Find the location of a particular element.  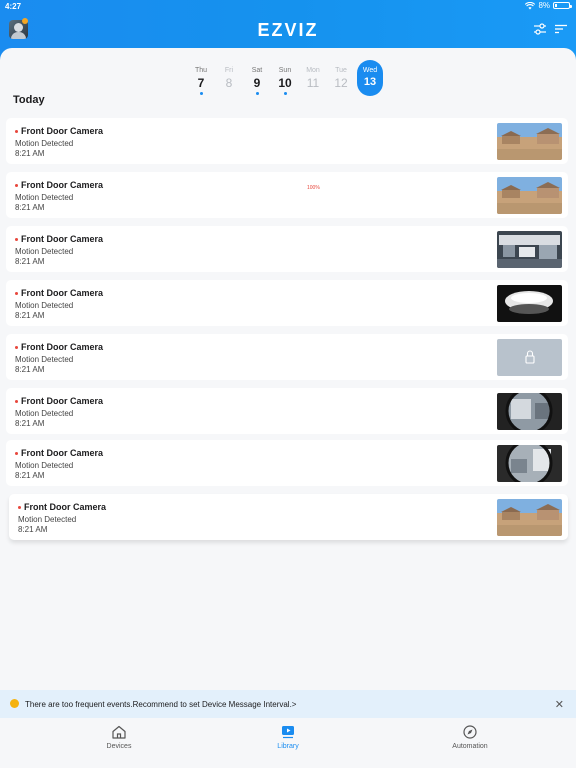

day-name: Sun is located at coordinates (285, 70).